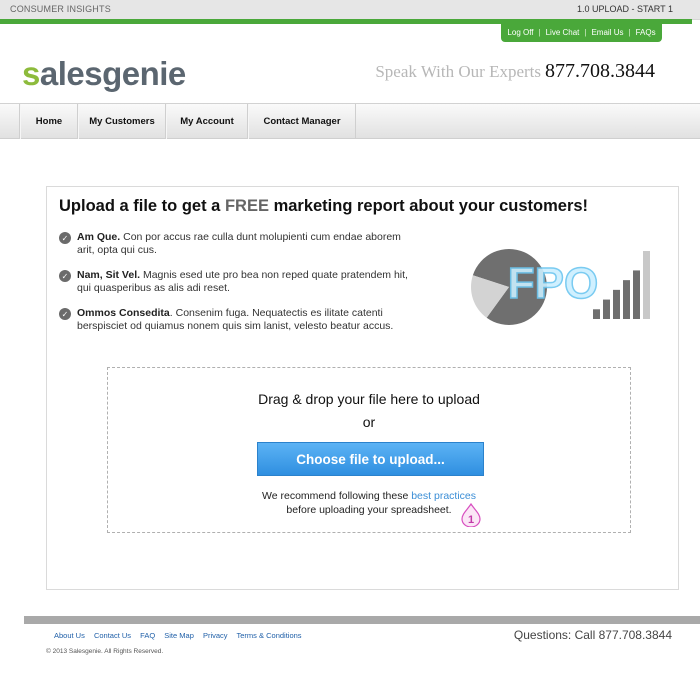 Image resolution: width=700 pixels, height=690 pixels. What do you see at coordinates (269, 635) in the screenshot?
I see `footer-terms-link: Terms & Conditions` at bounding box center [269, 635].